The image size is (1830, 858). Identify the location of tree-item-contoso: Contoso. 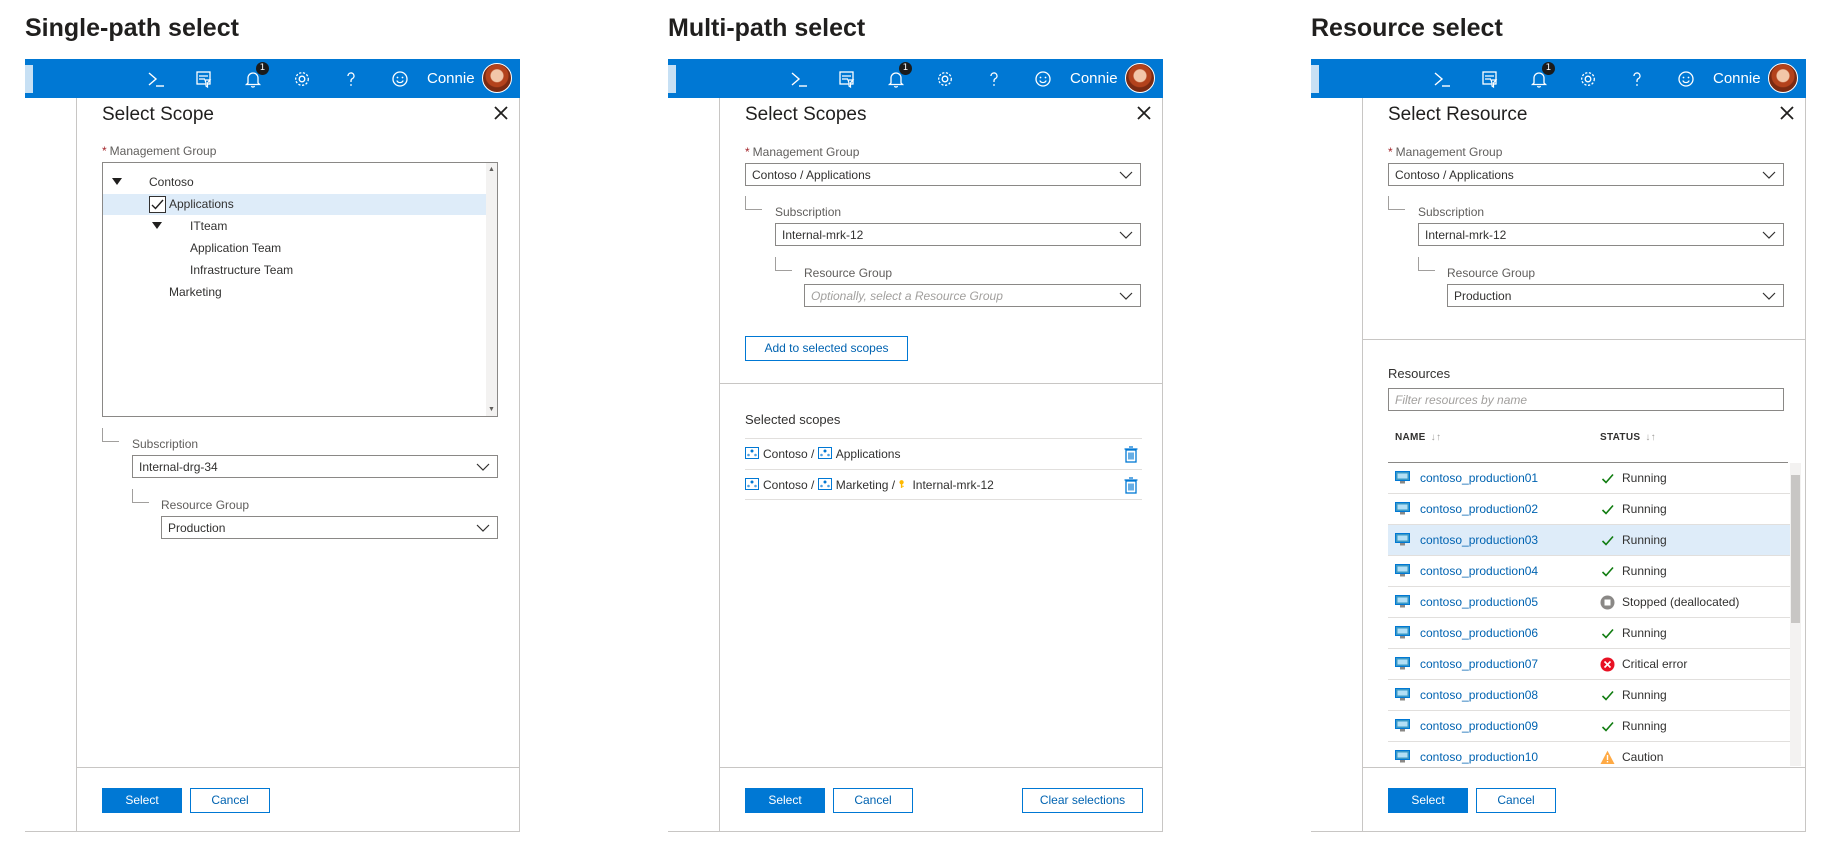
(294, 182).